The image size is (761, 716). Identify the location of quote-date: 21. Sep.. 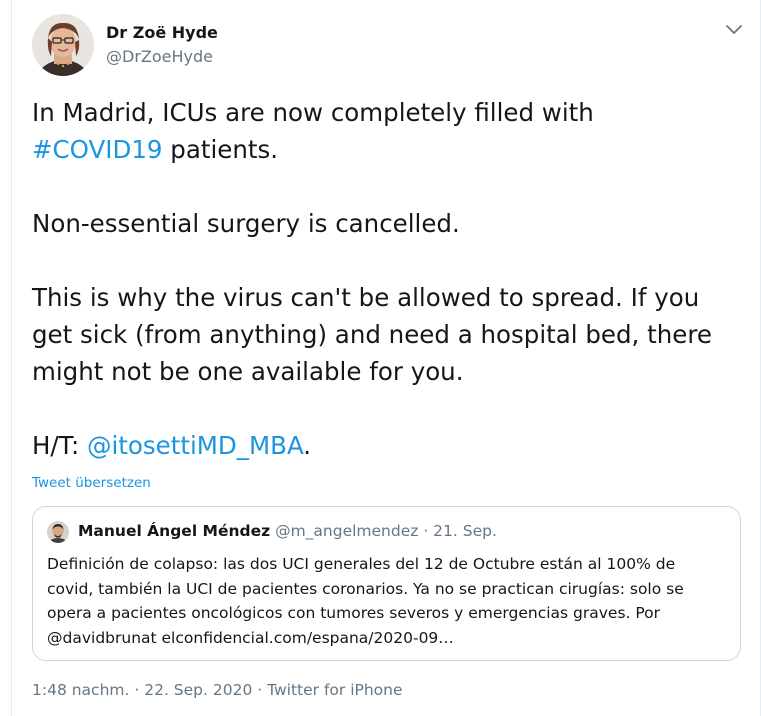
(465, 531).